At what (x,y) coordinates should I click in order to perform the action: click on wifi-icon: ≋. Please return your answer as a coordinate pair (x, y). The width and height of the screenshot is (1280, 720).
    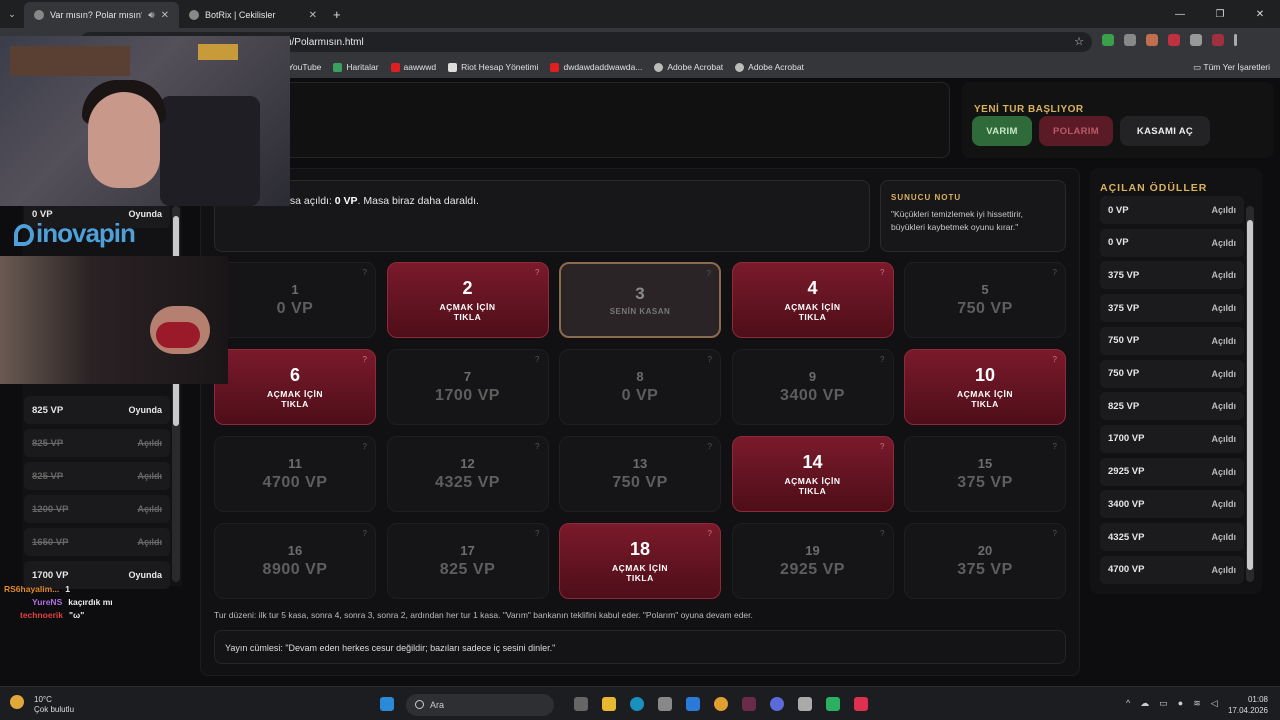
    Looking at the image, I should click on (1197, 703).